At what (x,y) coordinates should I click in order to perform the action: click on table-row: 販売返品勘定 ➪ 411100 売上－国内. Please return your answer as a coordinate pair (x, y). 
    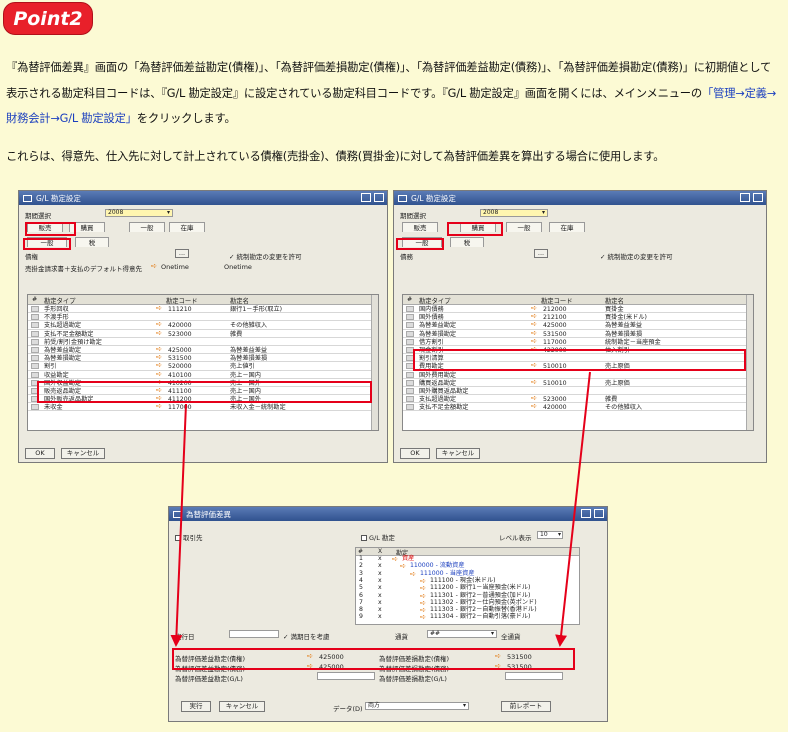
    Looking at the image, I should click on (203, 391).